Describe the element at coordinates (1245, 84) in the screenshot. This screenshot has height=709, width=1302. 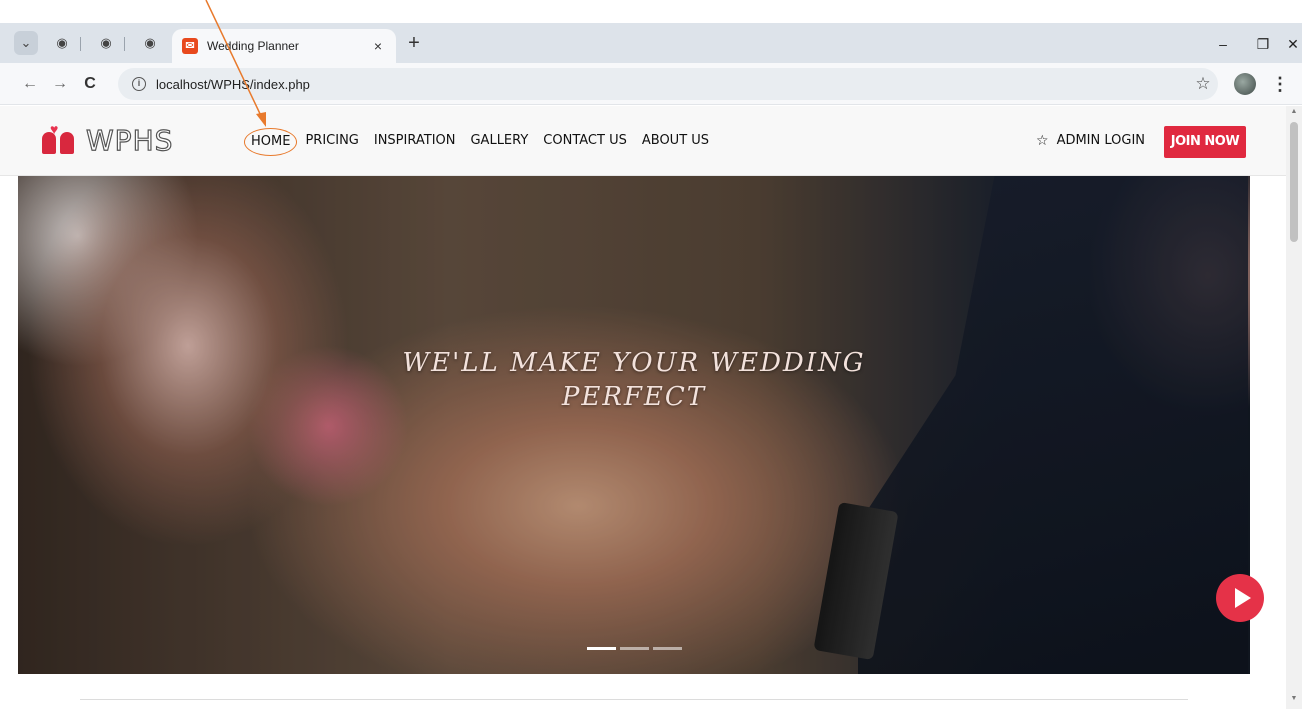
I see `profile-icon` at that location.